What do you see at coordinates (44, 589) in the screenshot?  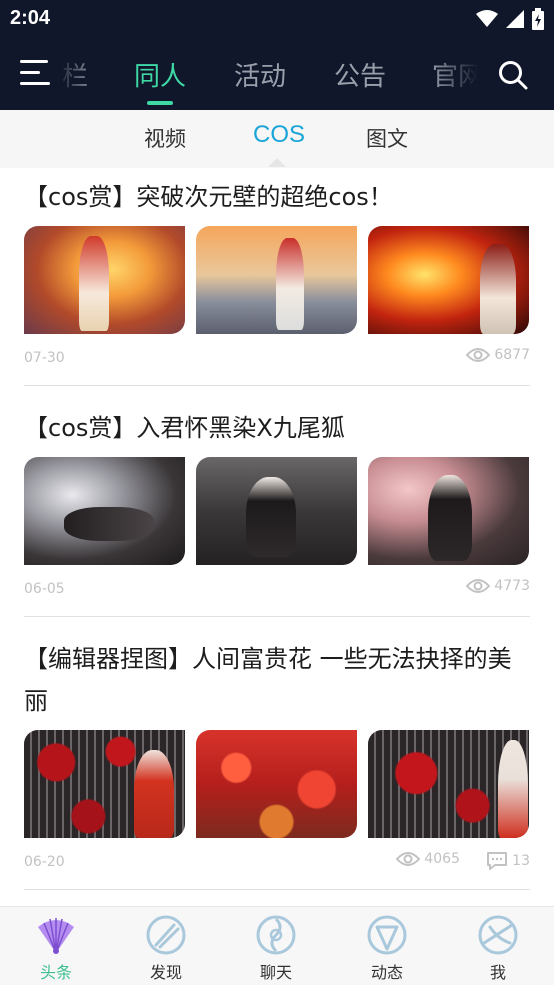 I see `article-date: 06-05` at bounding box center [44, 589].